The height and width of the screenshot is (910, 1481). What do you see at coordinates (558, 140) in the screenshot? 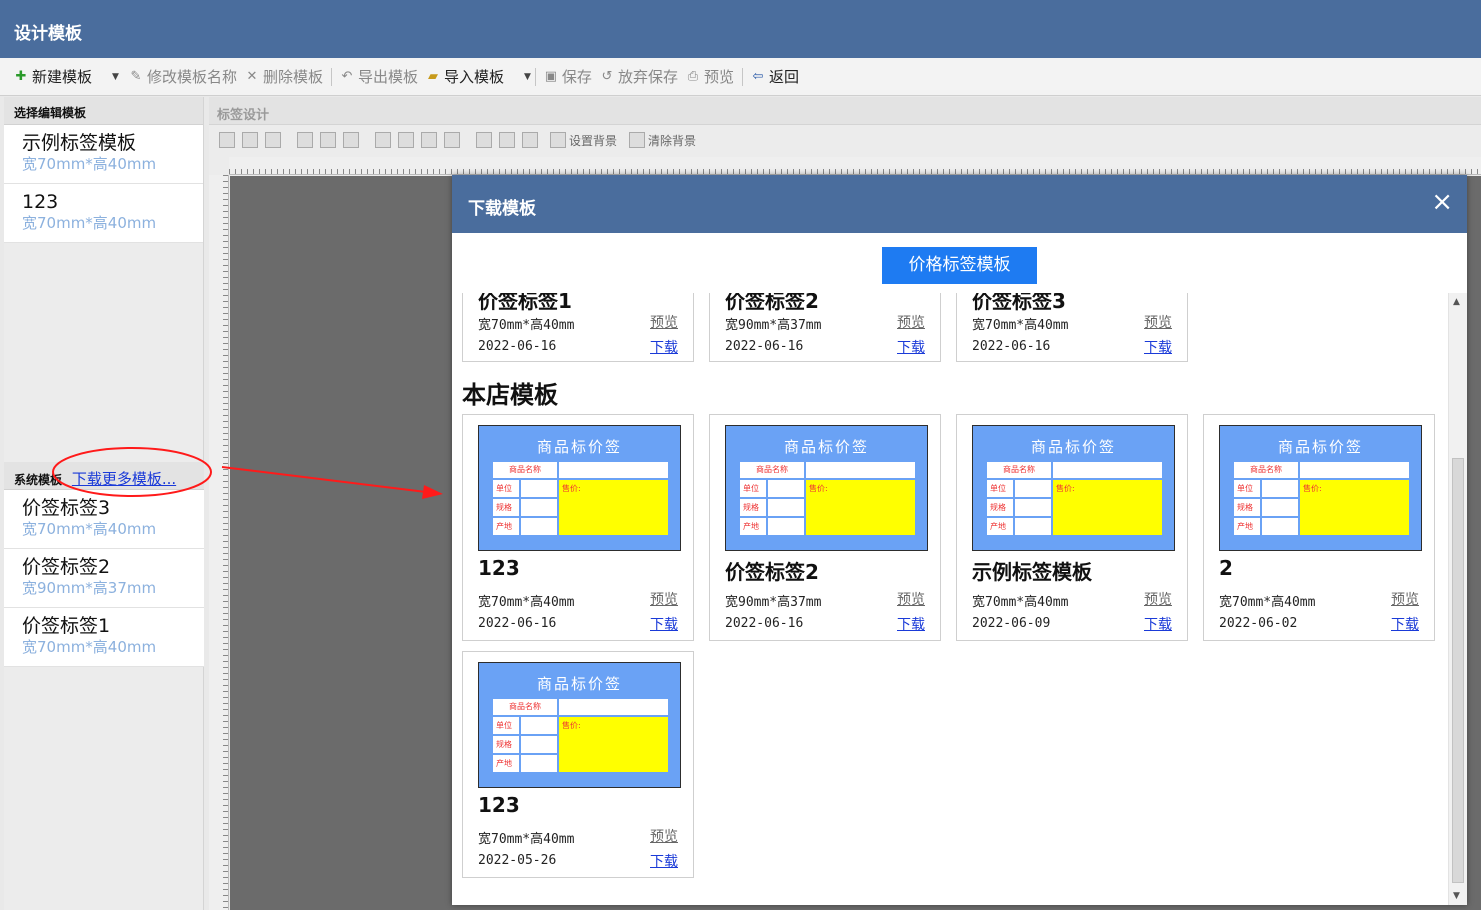
I see `set-background-icon` at bounding box center [558, 140].